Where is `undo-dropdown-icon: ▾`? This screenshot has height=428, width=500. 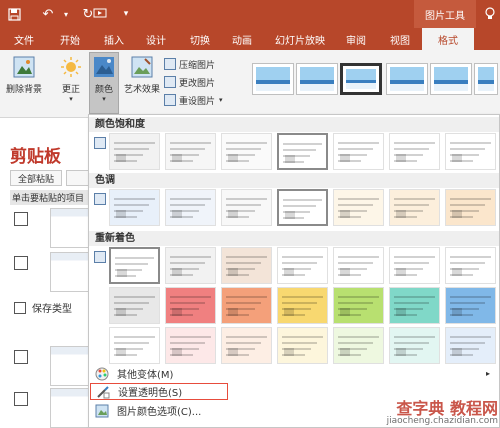 undo-dropdown-icon: ▾ is located at coordinates (66, 14).